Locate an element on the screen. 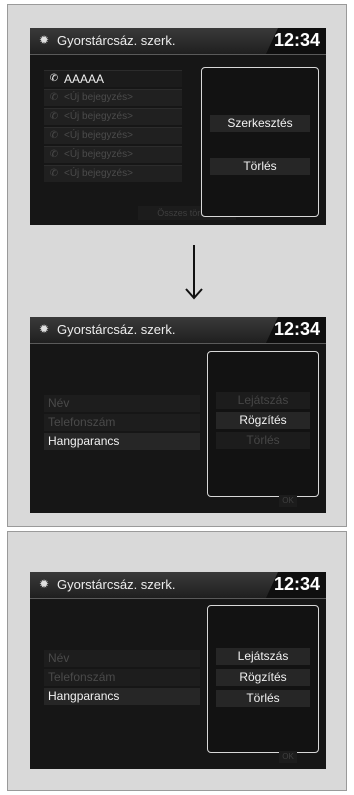 This screenshot has width=354, height=795. edit-button: Szerkesztés is located at coordinates (260, 123).